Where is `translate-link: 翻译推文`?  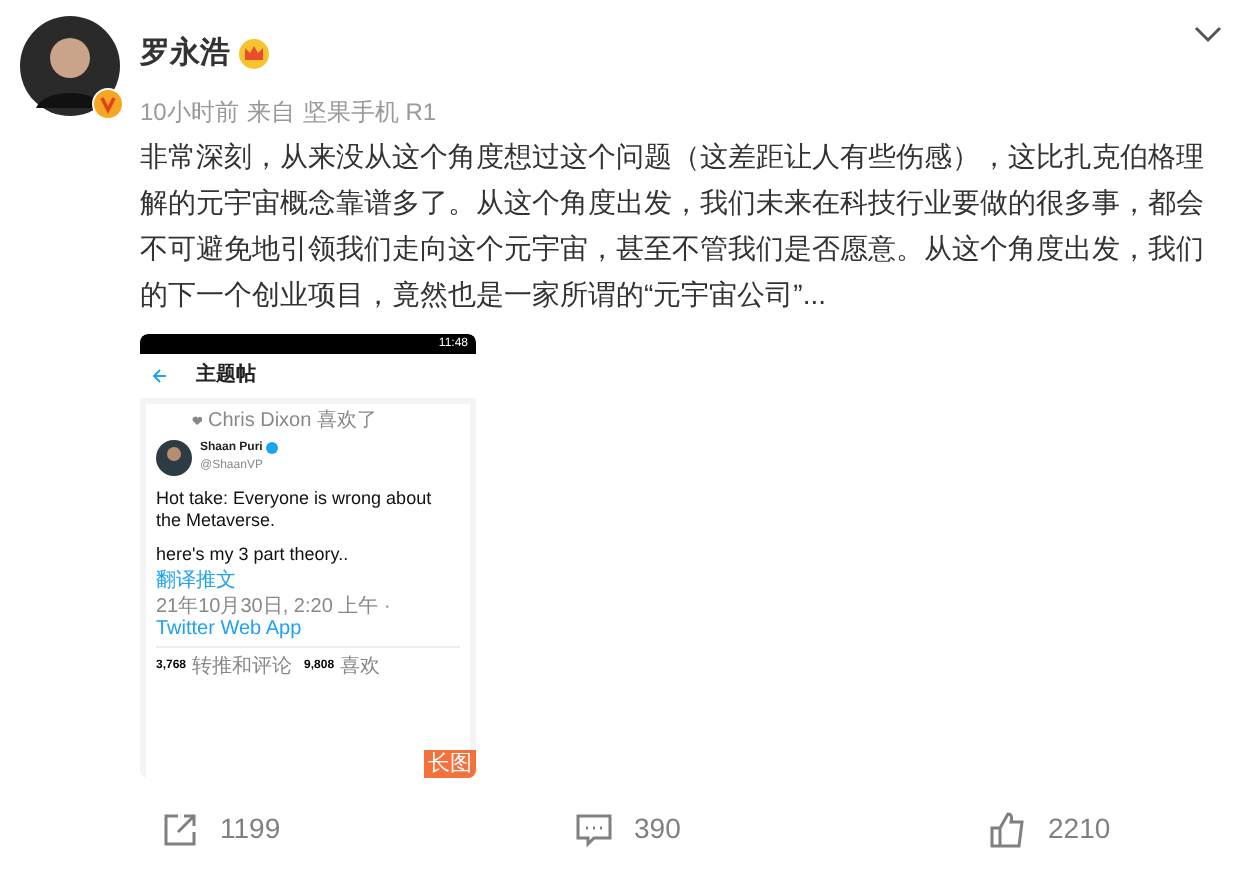
translate-link: 翻译推文 is located at coordinates (308, 581).